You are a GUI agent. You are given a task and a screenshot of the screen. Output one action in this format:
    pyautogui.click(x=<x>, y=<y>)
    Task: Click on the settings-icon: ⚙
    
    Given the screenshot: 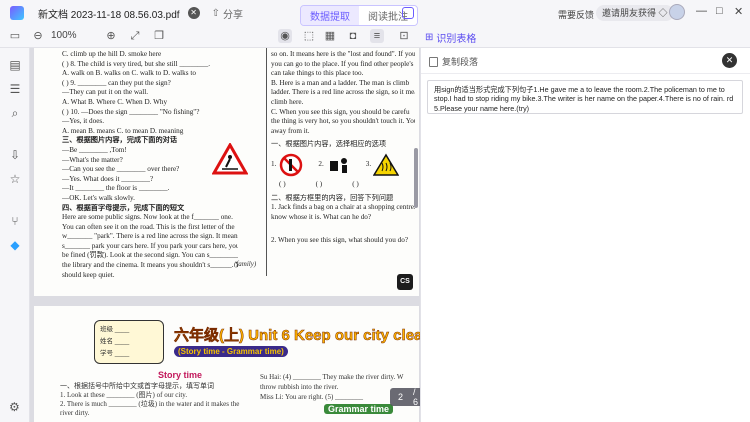 What is the action you would take?
    pyautogui.click(x=14, y=407)
    